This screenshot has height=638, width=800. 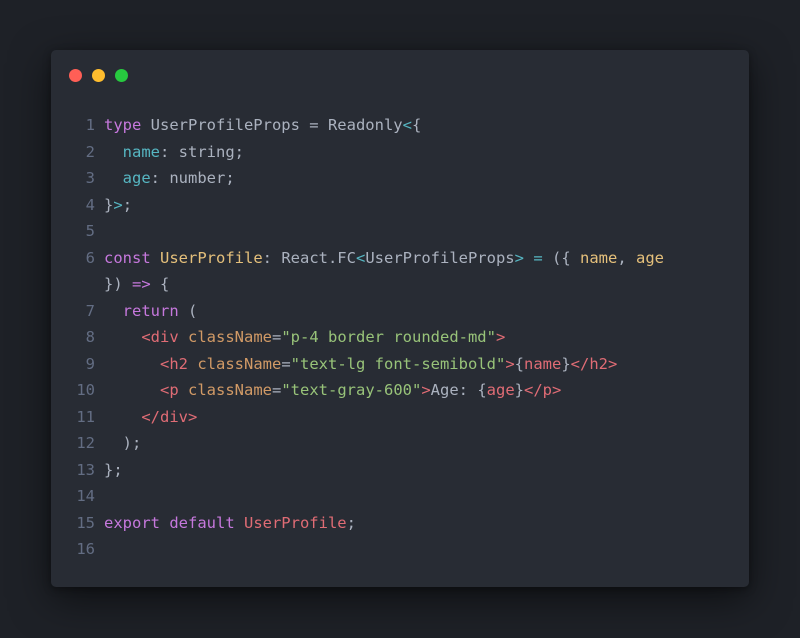 I want to click on line-text: export default UserProfile;, so click(x=225, y=523).